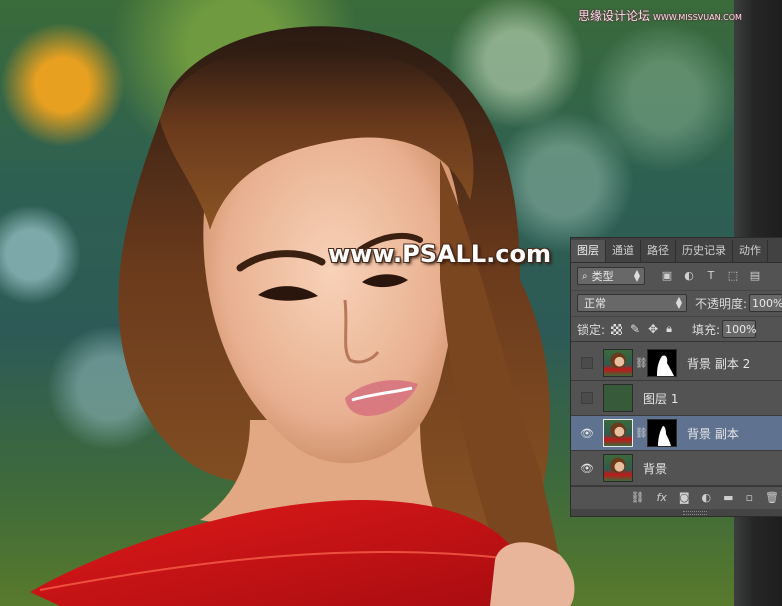 The height and width of the screenshot is (606, 782). I want to click on adjustment-layer-icon: ◐, so click(707, 497).